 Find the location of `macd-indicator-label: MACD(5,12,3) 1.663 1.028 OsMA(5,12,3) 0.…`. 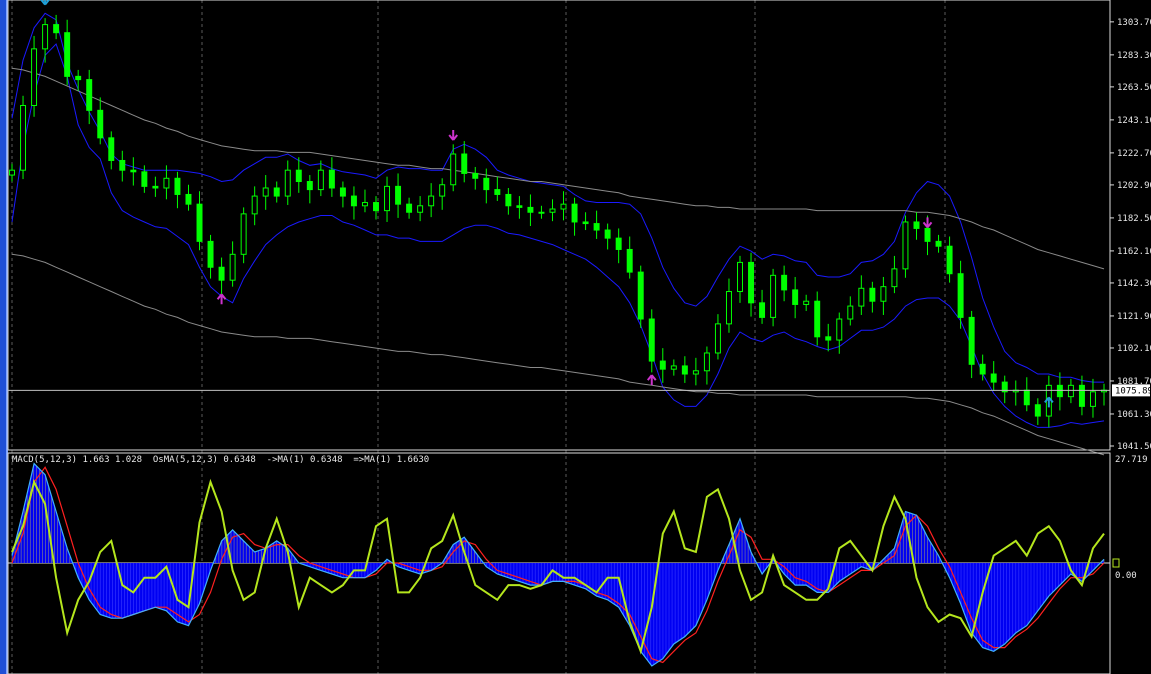

macd-indicator-label: MACD(5,12,3) 1.663 1.028 OsMA(5,12,3) 0.… is located at coordinates (221, 460).